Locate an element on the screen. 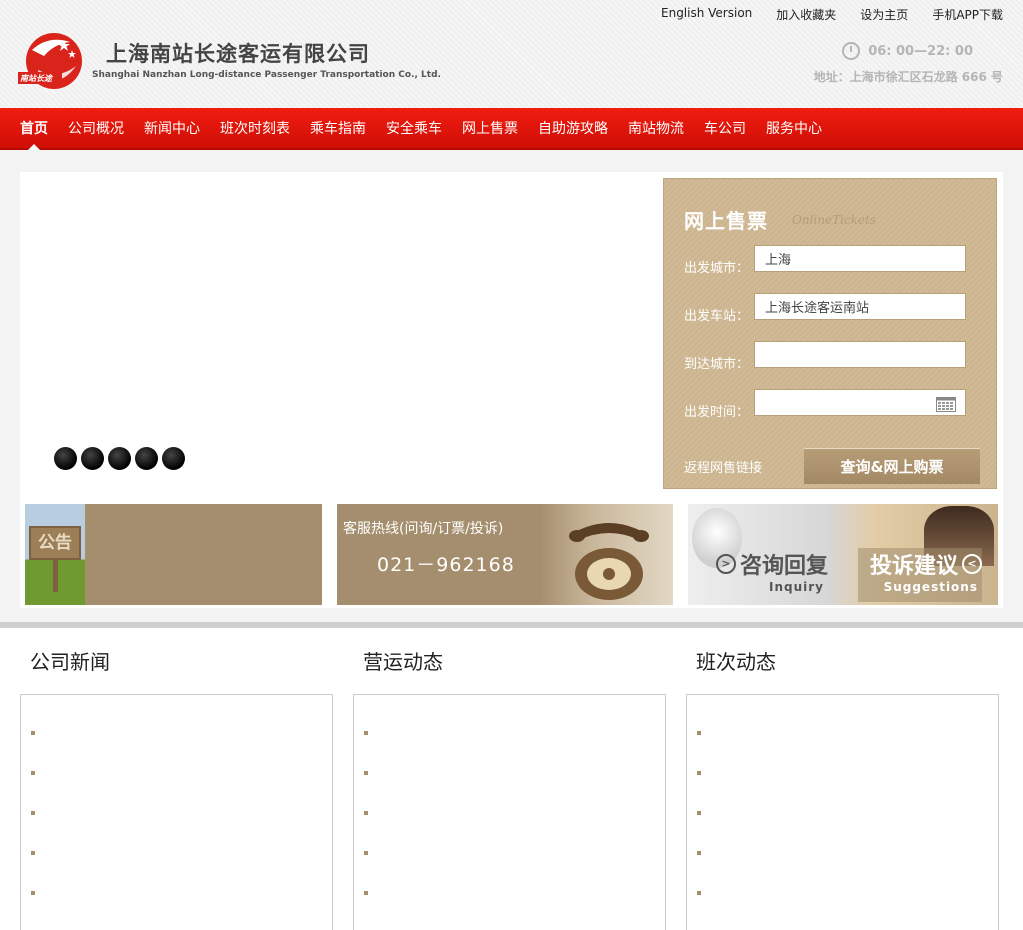 This screenshot has height=930, width=1023. nav-online-tickets: 网上售票 is located at coordinates (490, 128).